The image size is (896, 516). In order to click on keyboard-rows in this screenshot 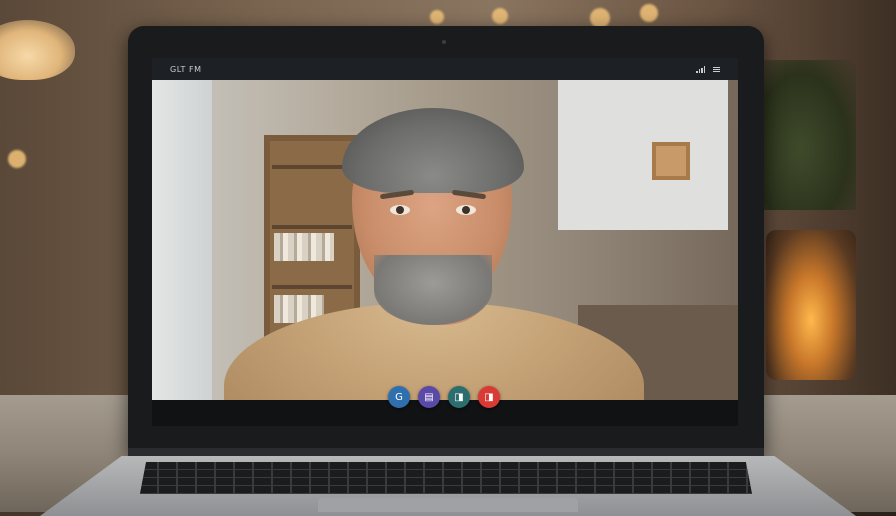, I will do `click(446, 478)`.